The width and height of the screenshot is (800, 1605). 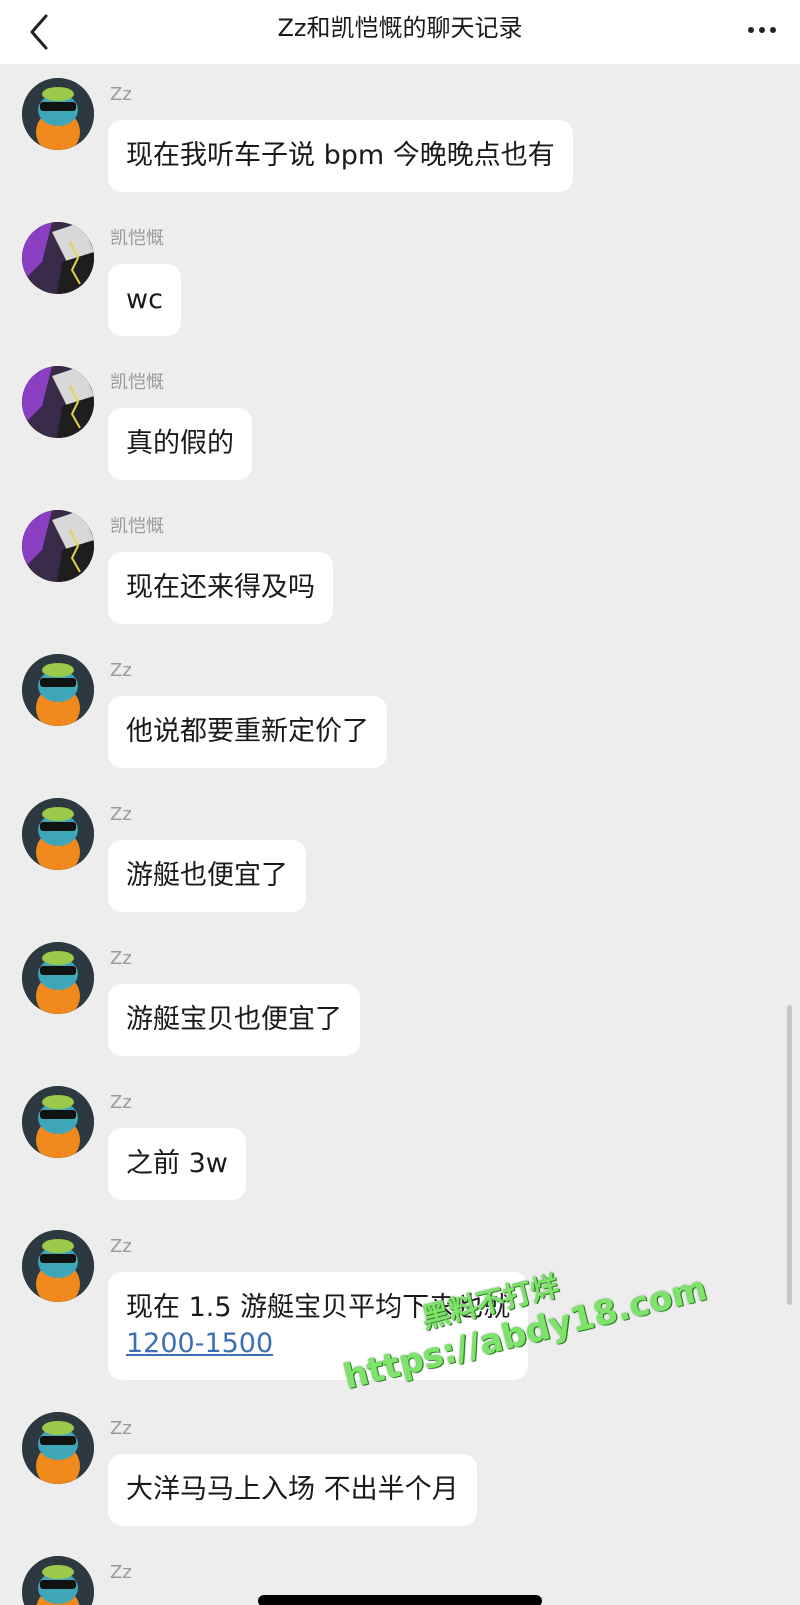 What do you see at coordinates (789, 1155) in the screenshot?
I see `scrollbar` at bounding box center [789, 1155].